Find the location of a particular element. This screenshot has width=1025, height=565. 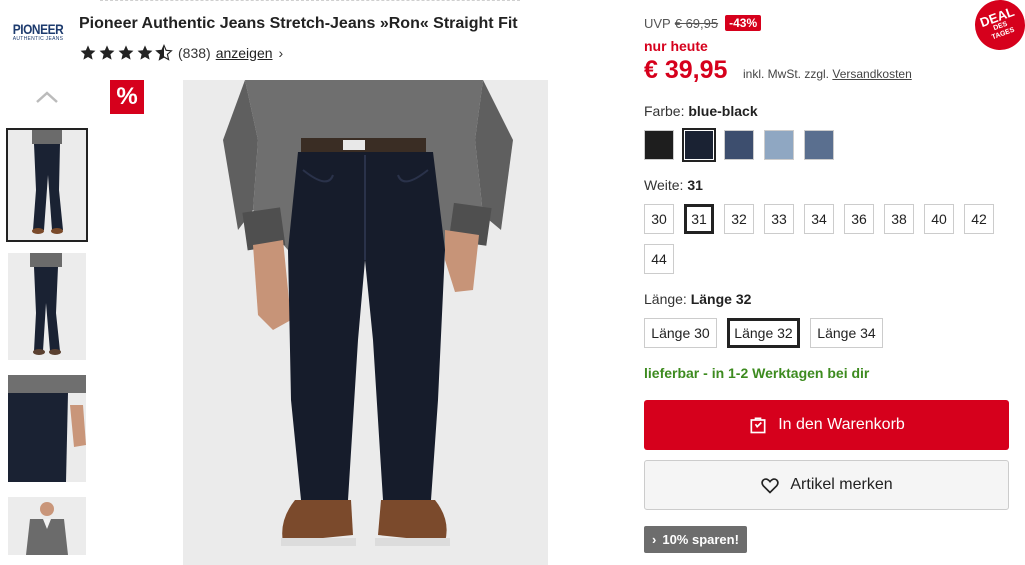

length-option-30: Länge 30 is located at coordinates (680, 333).